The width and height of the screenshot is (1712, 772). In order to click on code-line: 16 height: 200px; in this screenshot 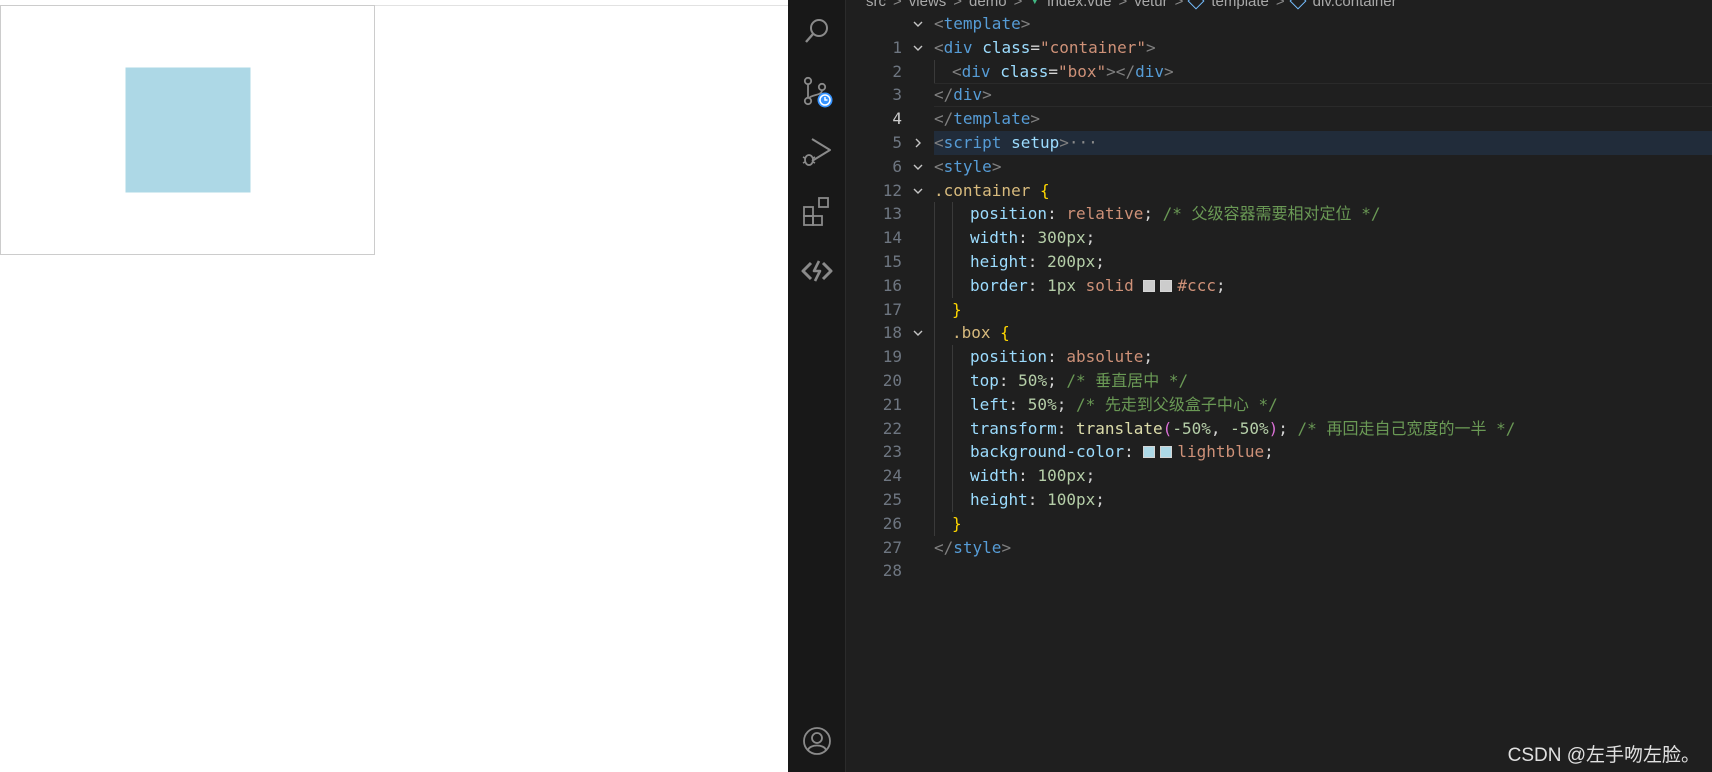, I will do `click(1279, 272)`.